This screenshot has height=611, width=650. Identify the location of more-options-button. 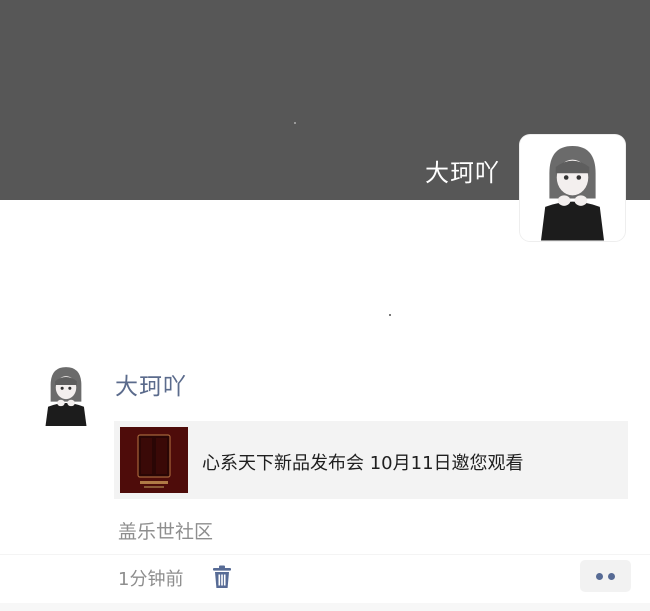
(605, 576).